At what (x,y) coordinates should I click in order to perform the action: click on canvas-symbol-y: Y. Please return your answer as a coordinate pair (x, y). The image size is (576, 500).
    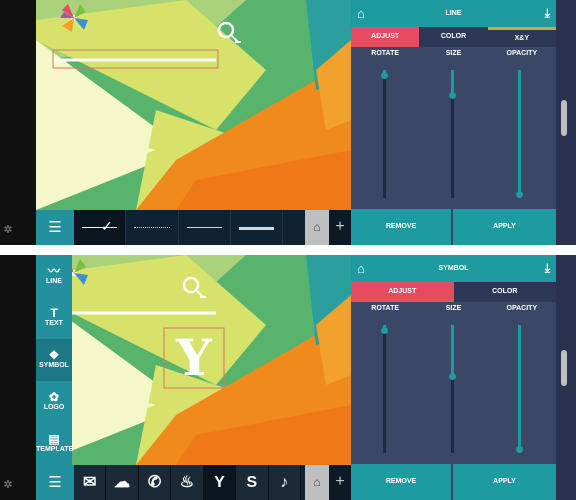
    Looking at the image, I should click on (194, 358).